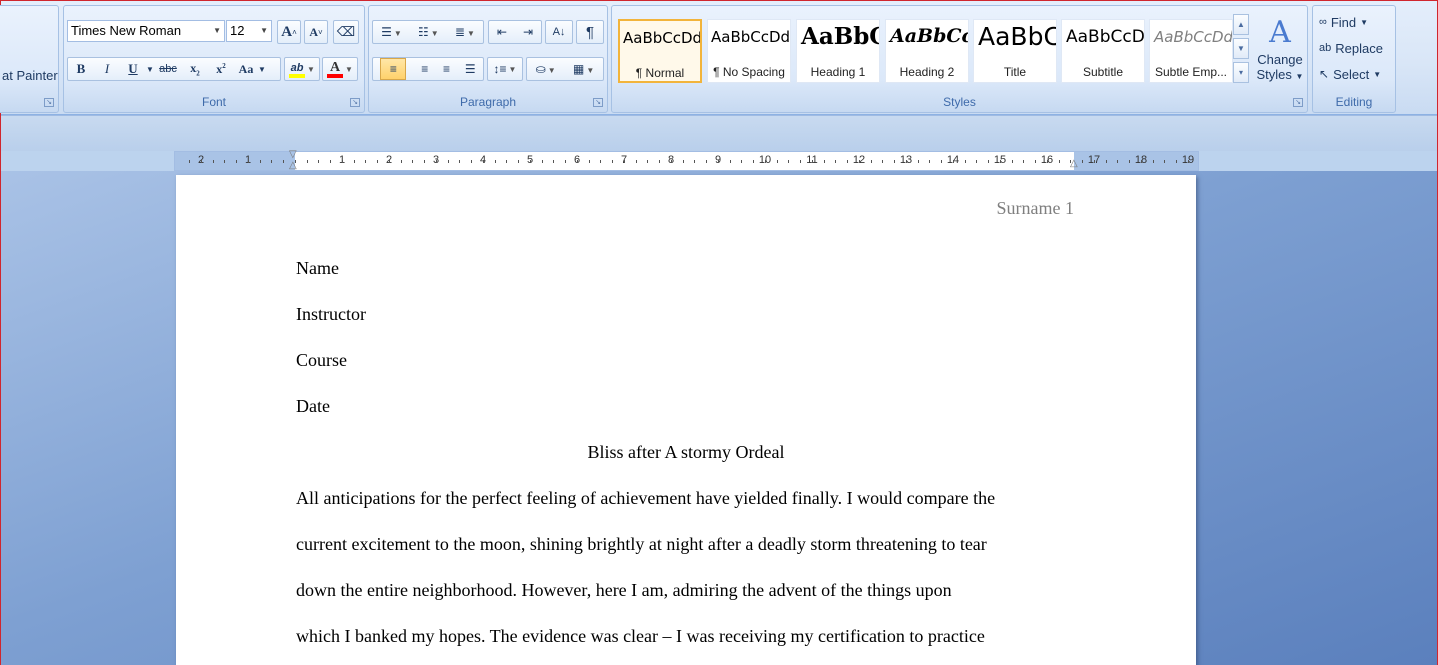  I want to click on styles-dialog-launcher-icon: ↘, so click(1298, 102).